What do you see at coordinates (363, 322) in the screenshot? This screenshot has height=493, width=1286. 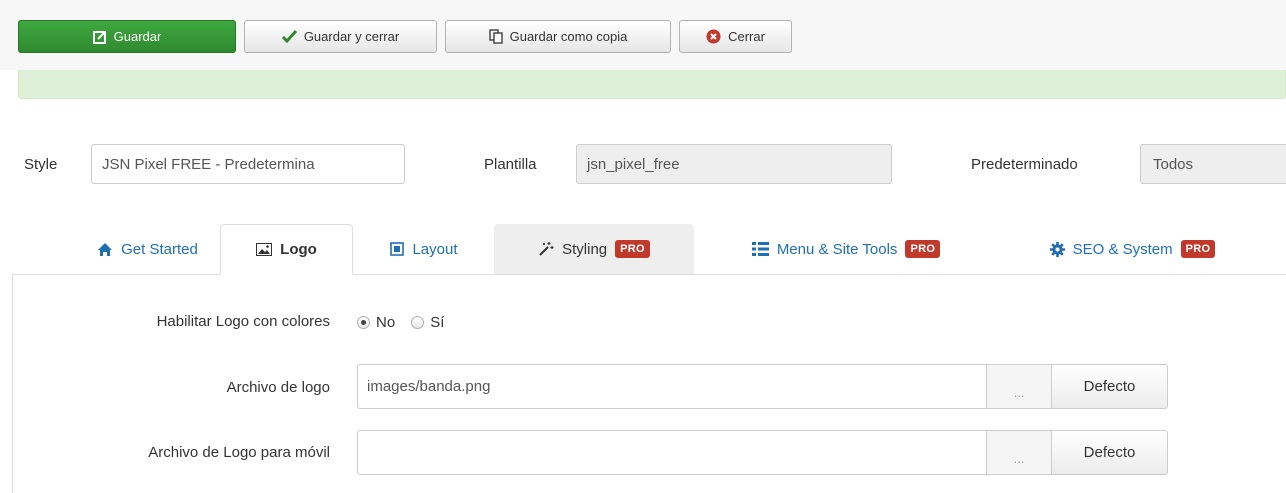 I see `radio-no` at bounding box center [363, 322].